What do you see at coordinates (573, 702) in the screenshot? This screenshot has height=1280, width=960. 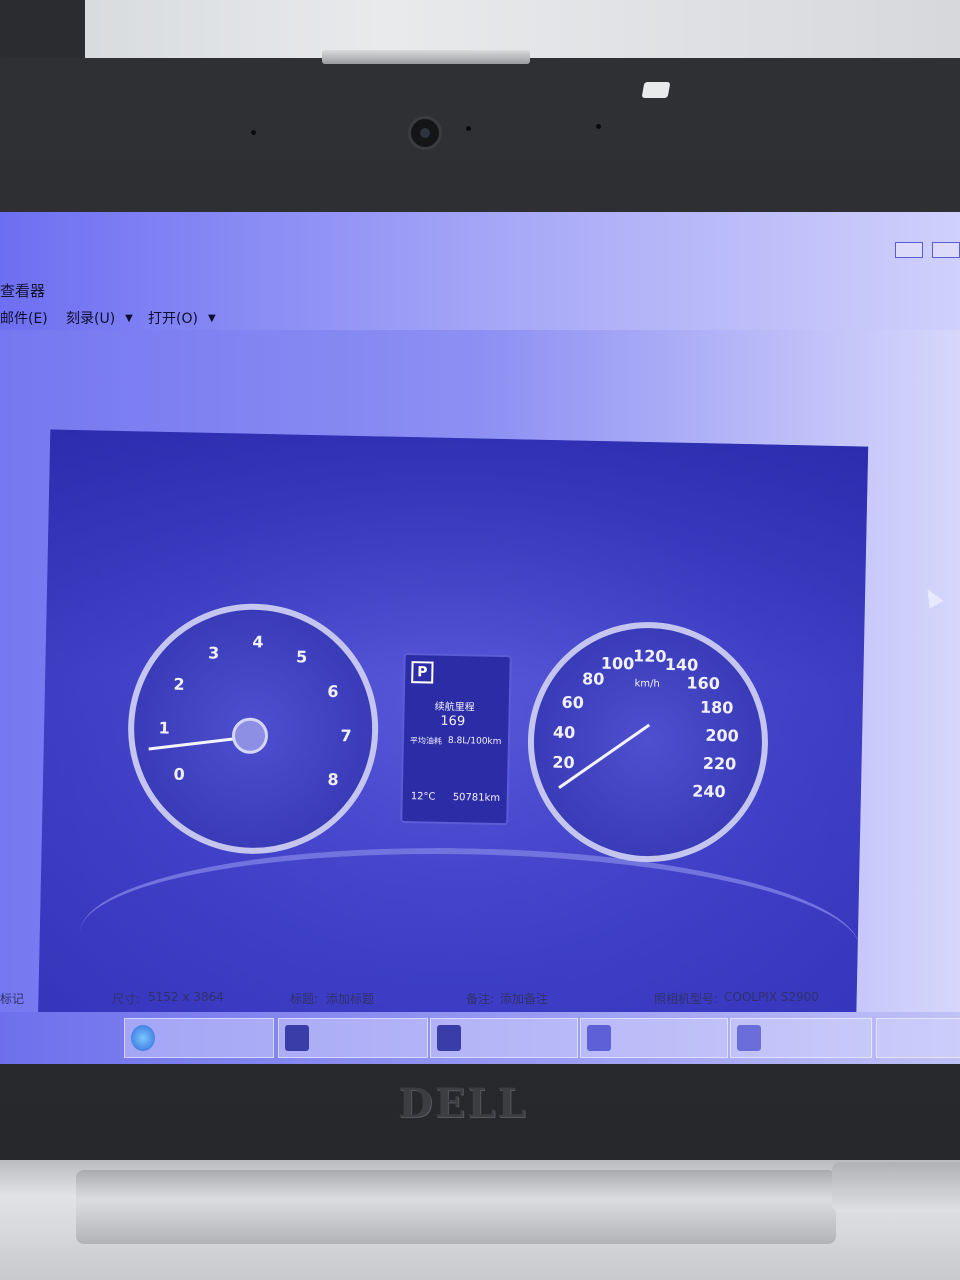 I see `speedometer-label: 60` at bounding box center [573, 702].